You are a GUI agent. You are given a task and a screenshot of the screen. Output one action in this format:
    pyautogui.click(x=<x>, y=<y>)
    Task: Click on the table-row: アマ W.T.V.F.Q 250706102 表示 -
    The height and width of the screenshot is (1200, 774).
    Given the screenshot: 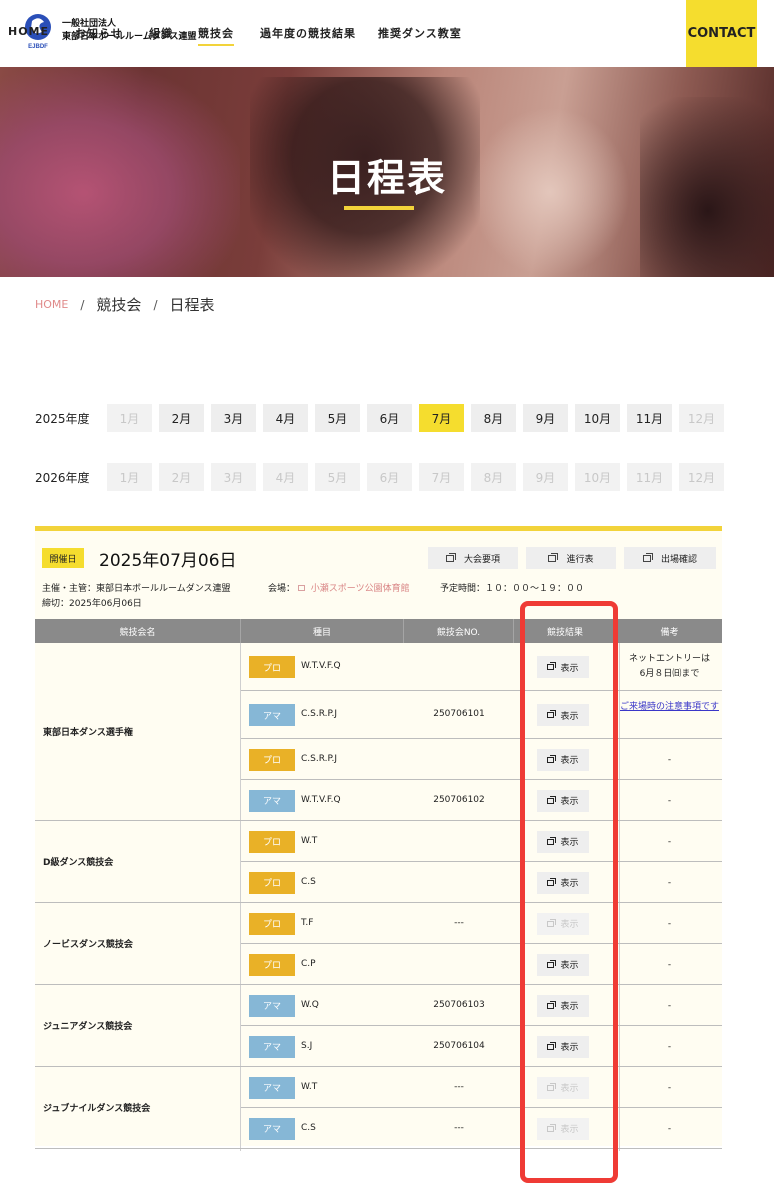 What is the action you would take?
    pyautogui.click(x=481, y=800)
    